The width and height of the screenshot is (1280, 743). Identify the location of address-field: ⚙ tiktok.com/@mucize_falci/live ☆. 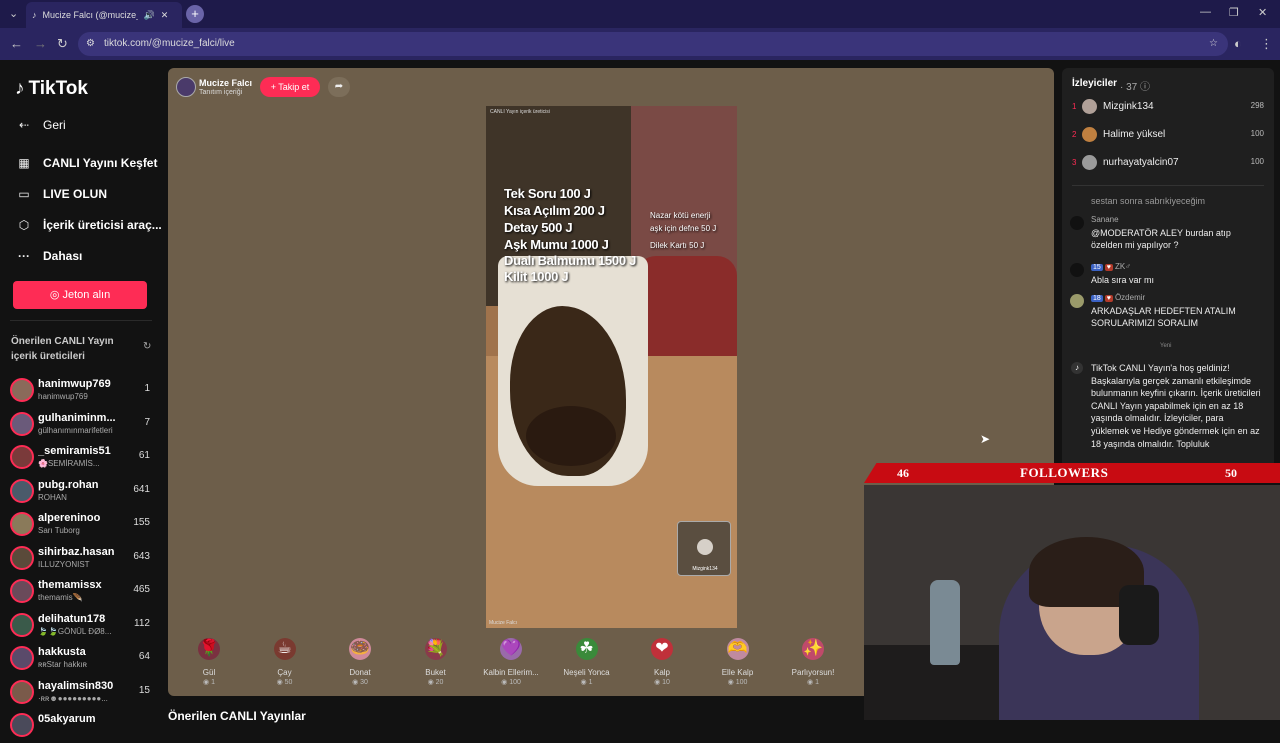
(653, 44).